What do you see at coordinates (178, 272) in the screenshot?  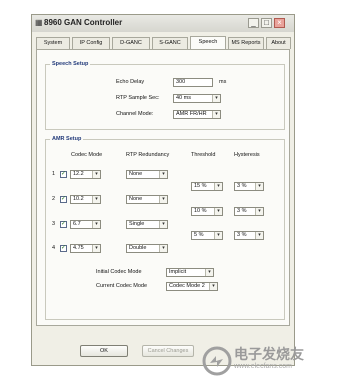 I see `initial-codec-value: Implicit` at bounding box center [178, 272].